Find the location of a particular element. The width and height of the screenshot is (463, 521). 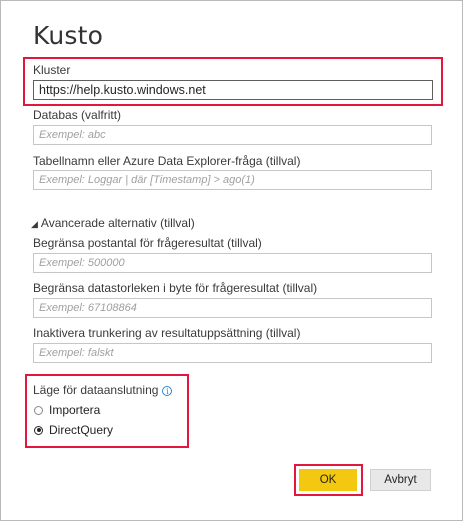

cluster-input: https://help.kusto.windows.net is located at coordinates (233, 90).